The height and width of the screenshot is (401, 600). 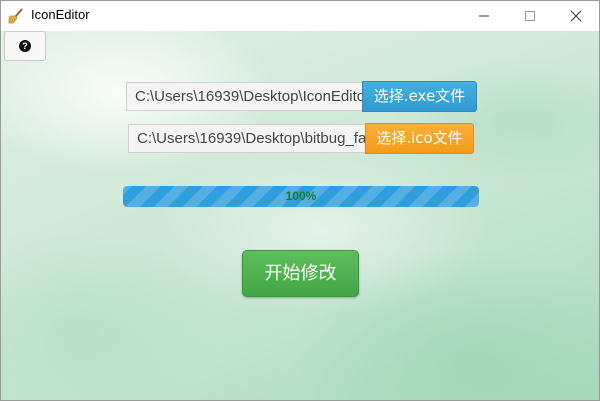 I want to click on minimize-button, so click(x=484, y=16).